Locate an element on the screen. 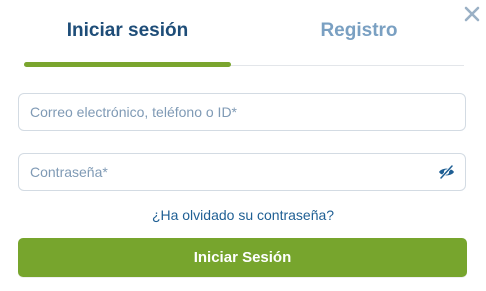  email-input is located at coordinates (242, 112).